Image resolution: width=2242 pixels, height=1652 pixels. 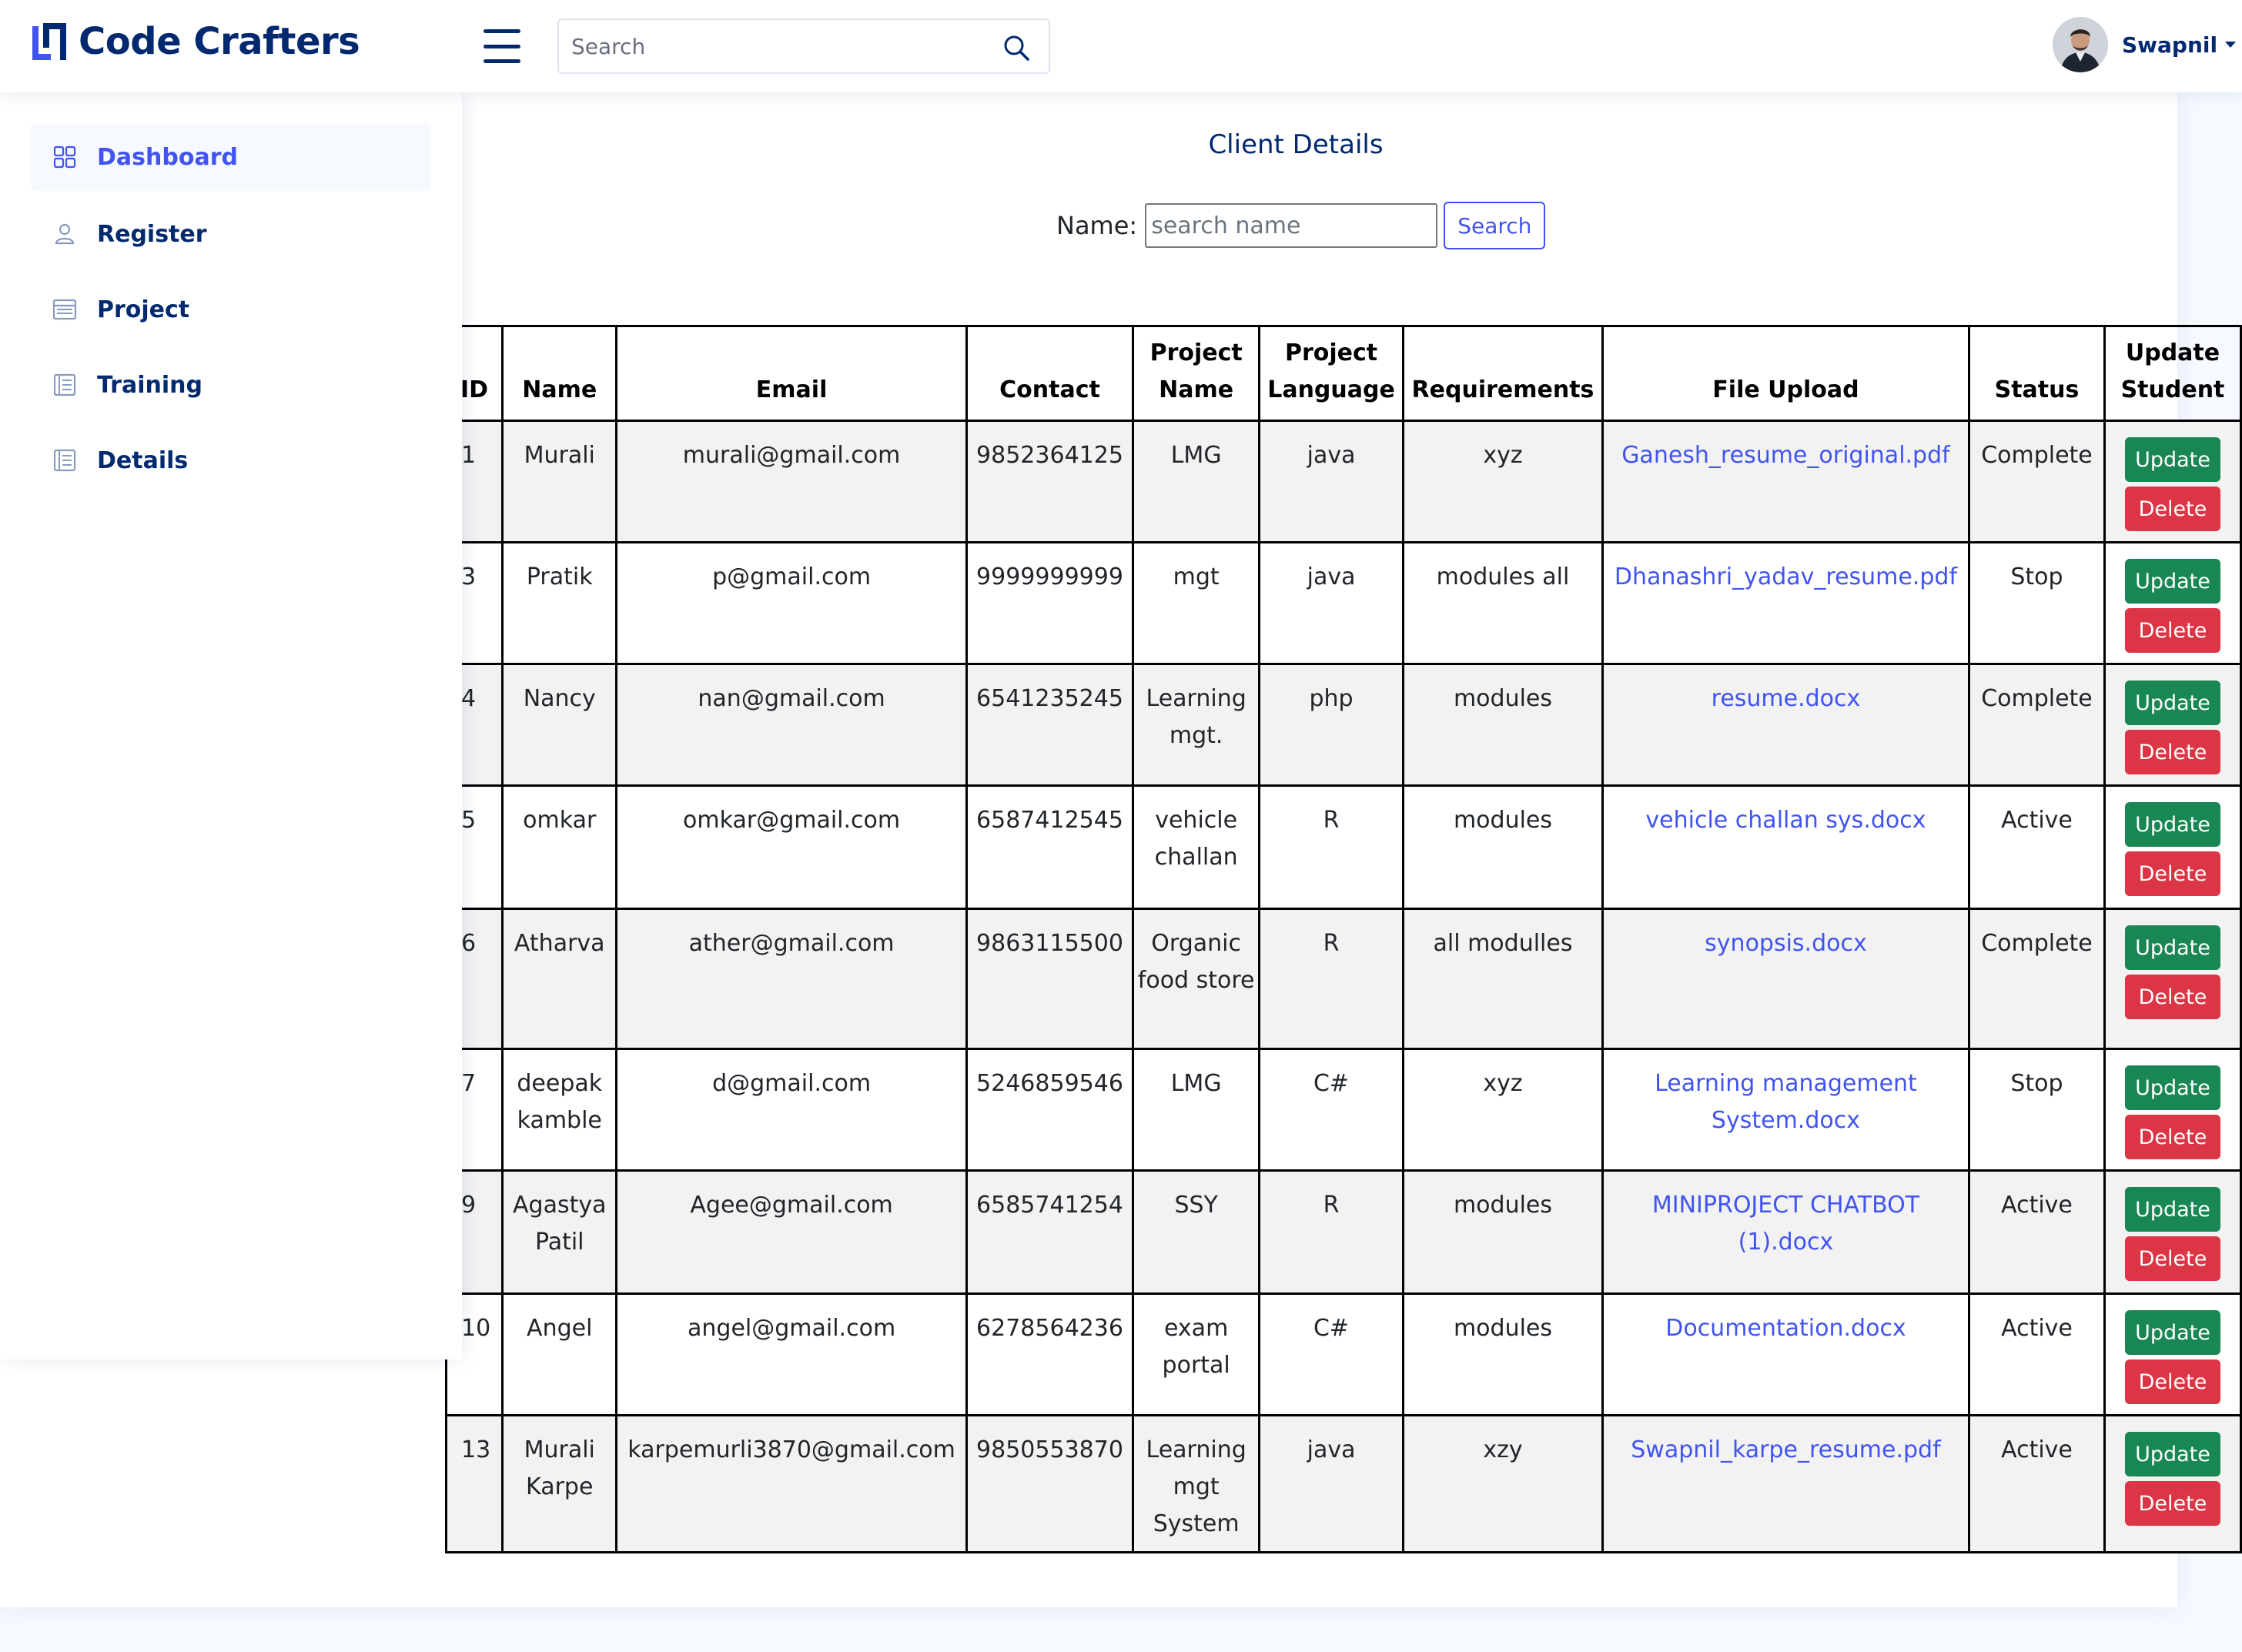 I want to click on logo-icon, so click(x=49, y=41).